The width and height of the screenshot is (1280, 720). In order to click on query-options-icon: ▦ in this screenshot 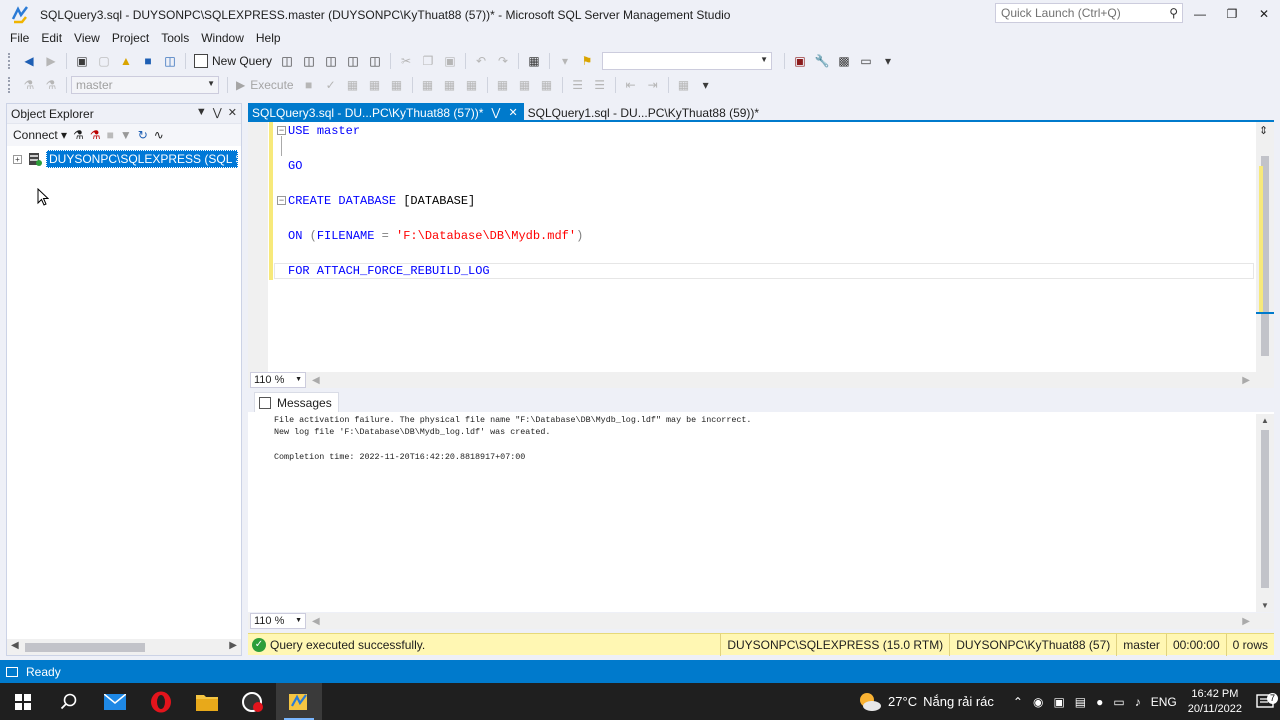, I will do `click(397, 85)`.